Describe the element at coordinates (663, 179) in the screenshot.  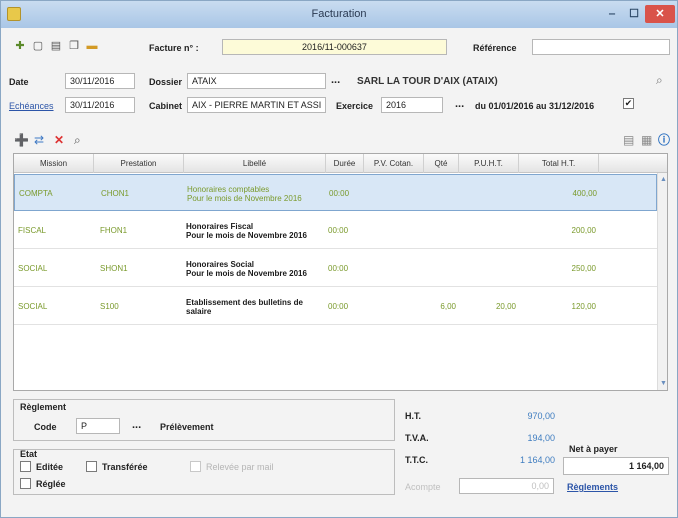
I see `scroll-up-icon: ▲` at that location.